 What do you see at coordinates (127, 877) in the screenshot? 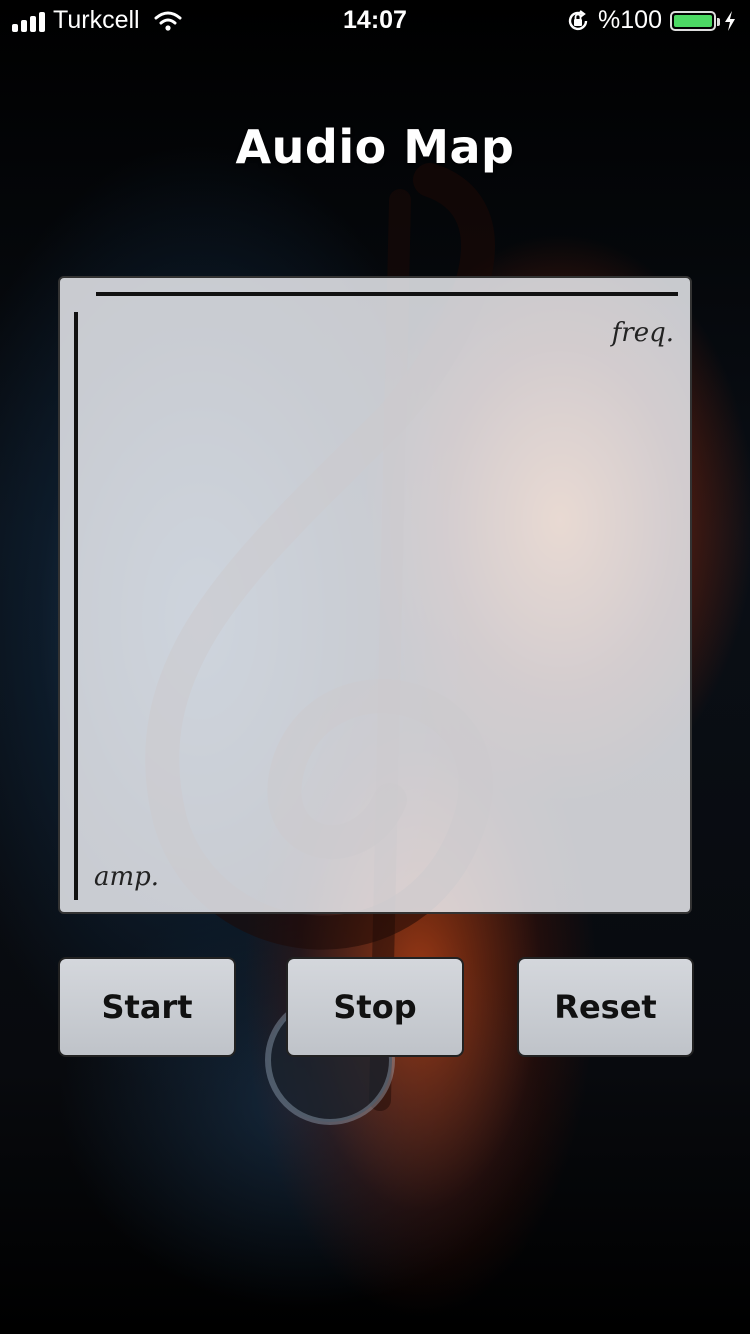
I see `amplitude-axis-label: amp.` at bounding box center [127, 877].